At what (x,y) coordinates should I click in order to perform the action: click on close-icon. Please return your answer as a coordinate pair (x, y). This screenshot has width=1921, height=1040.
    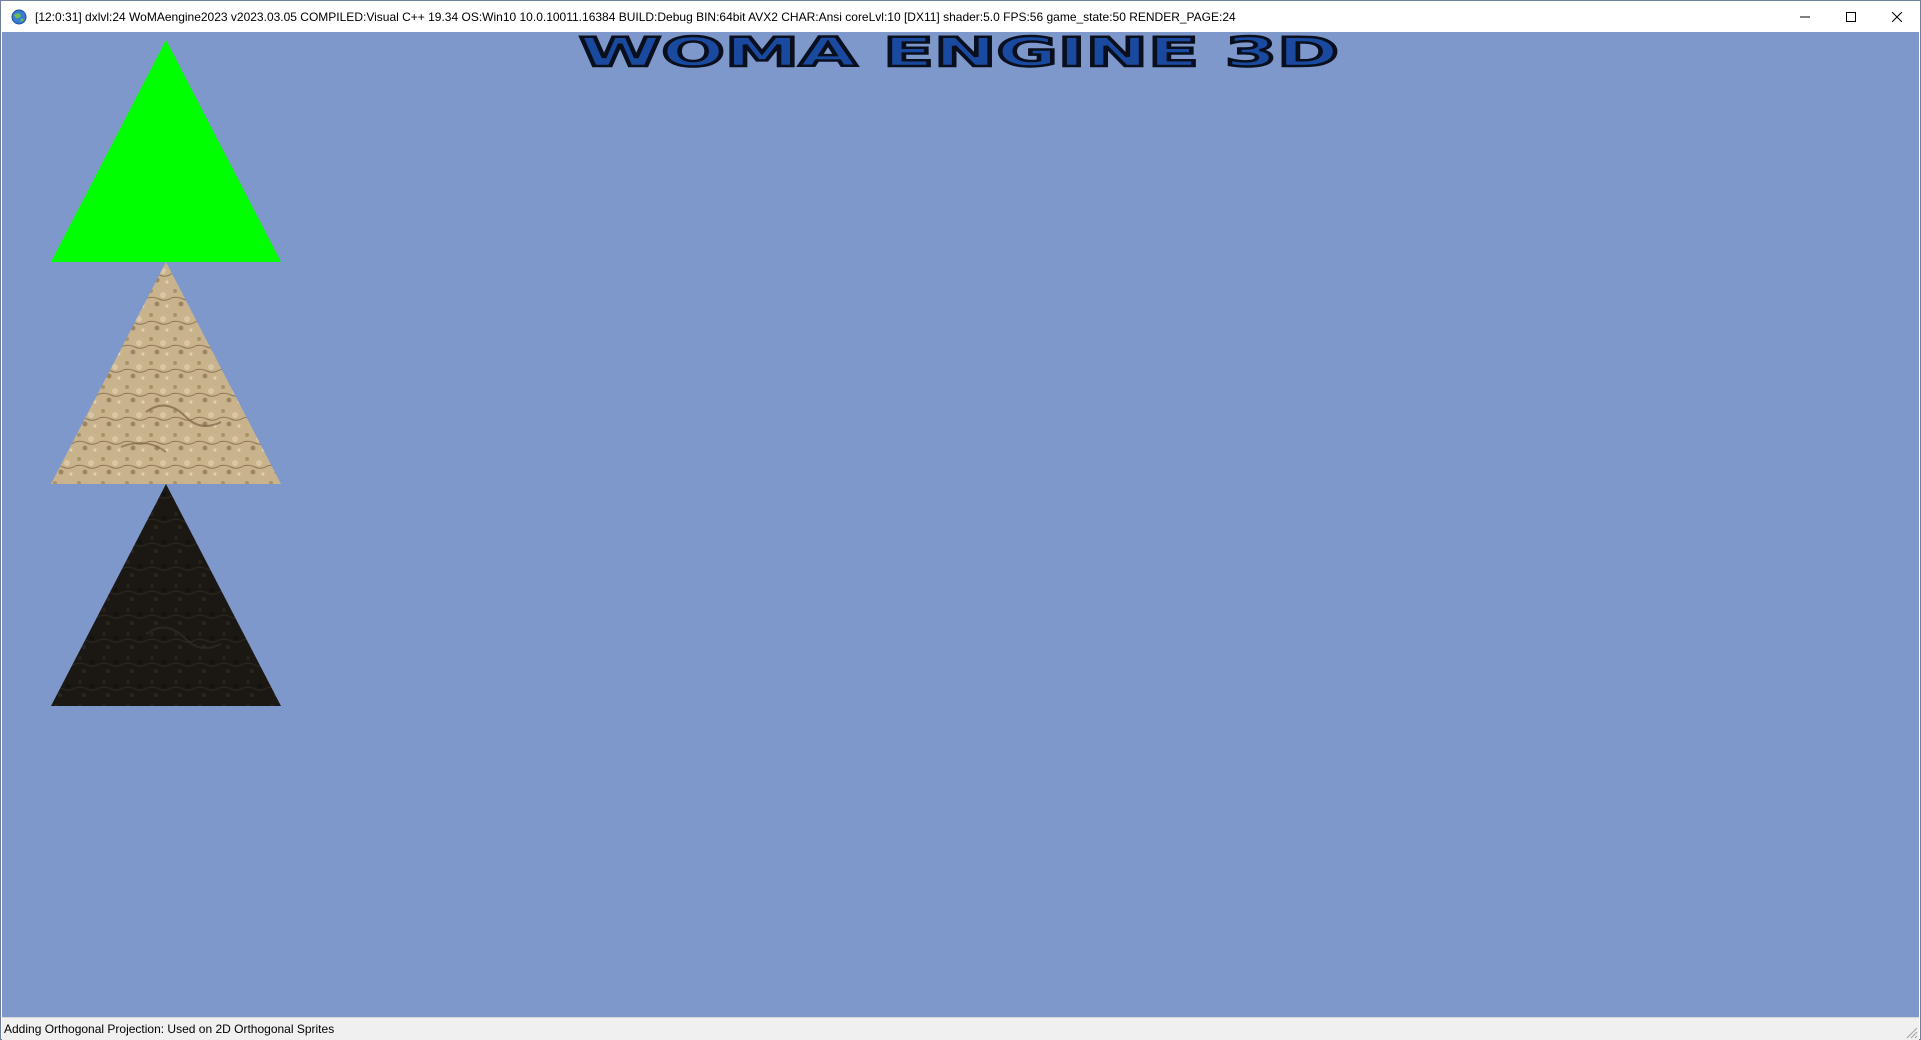
    Looking at the image, I should click on (1897, 16).